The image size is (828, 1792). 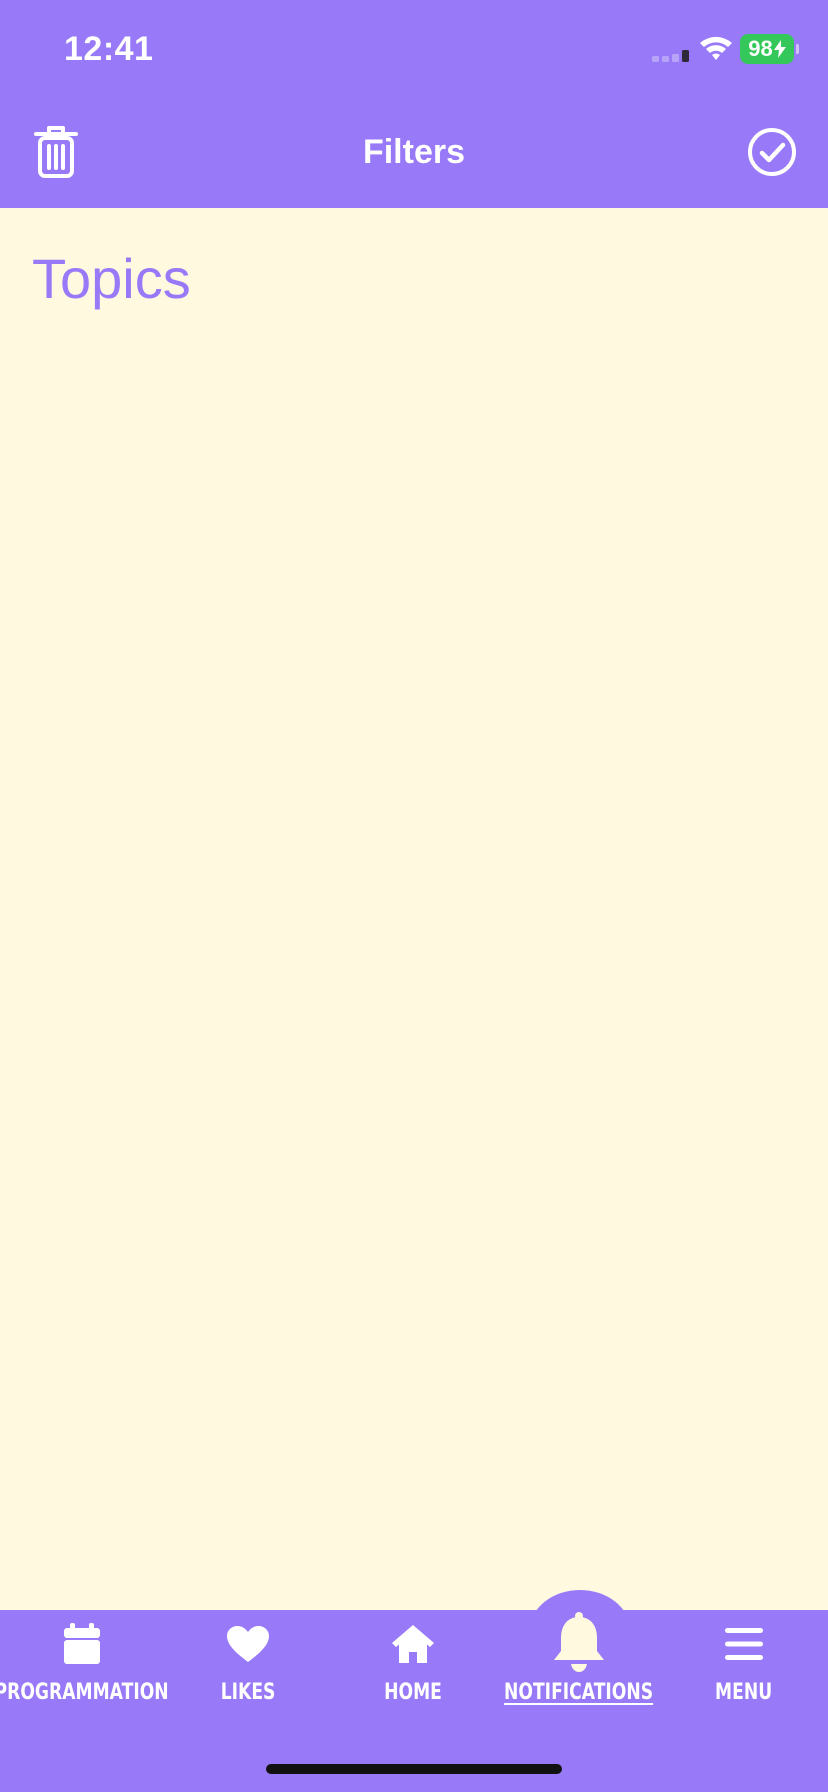 I want to click on trash-icon, so click(x=56, y=152).